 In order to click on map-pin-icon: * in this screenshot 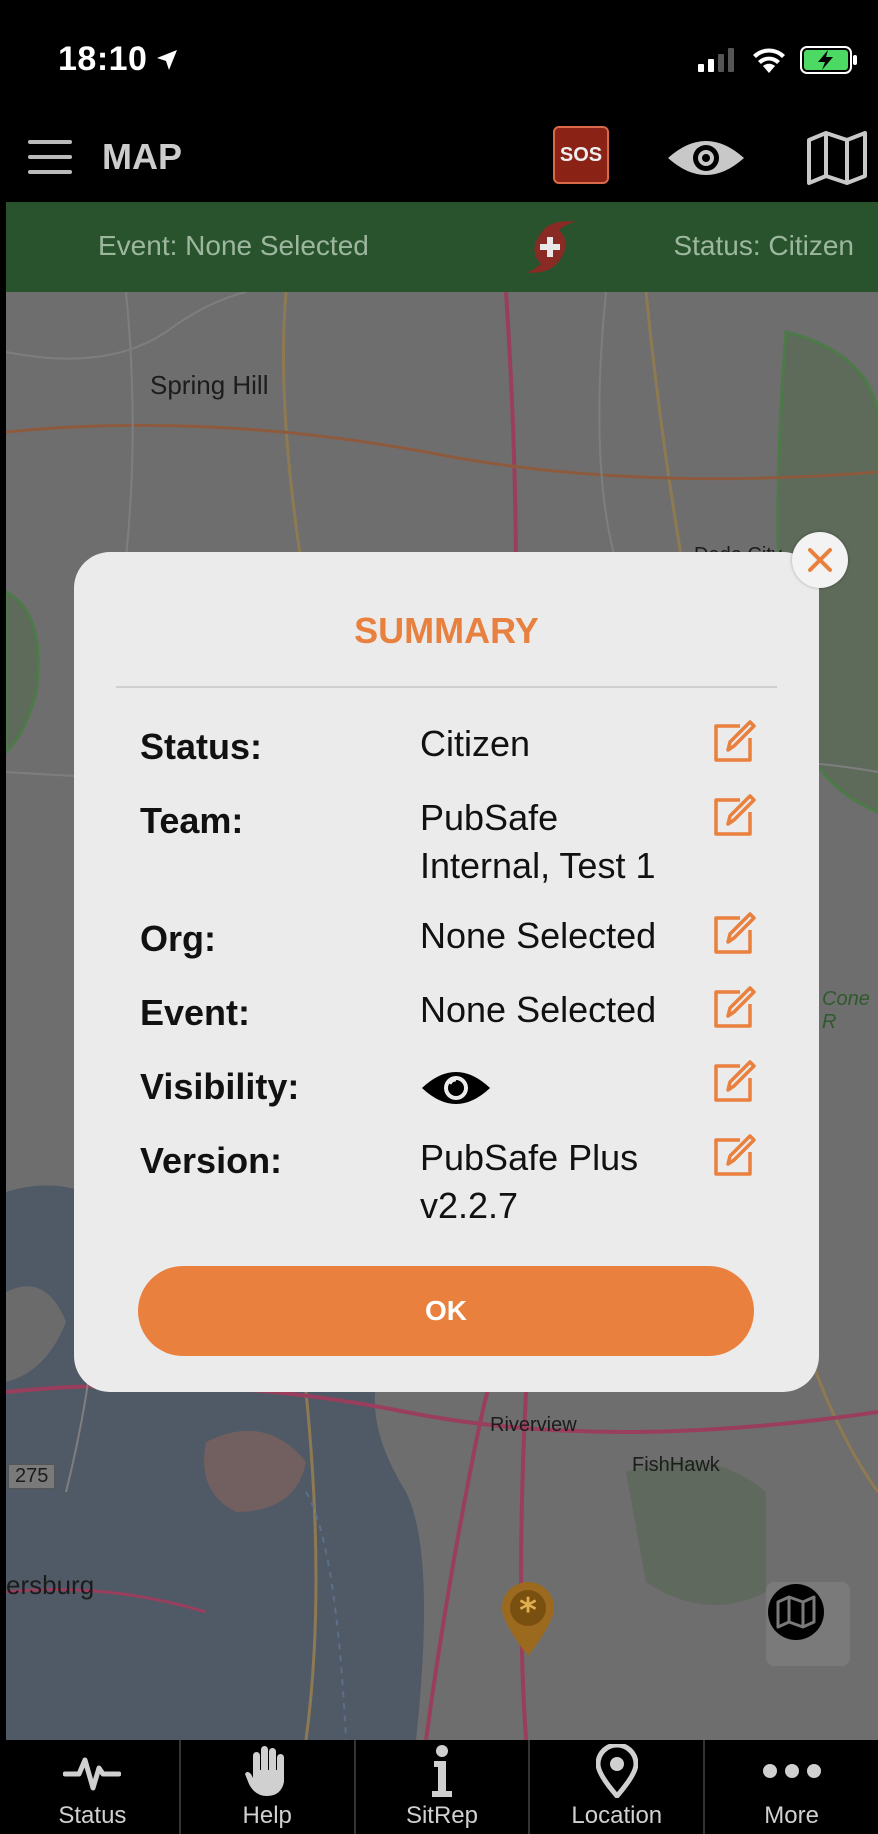, I will do `click(528, 1619)`.